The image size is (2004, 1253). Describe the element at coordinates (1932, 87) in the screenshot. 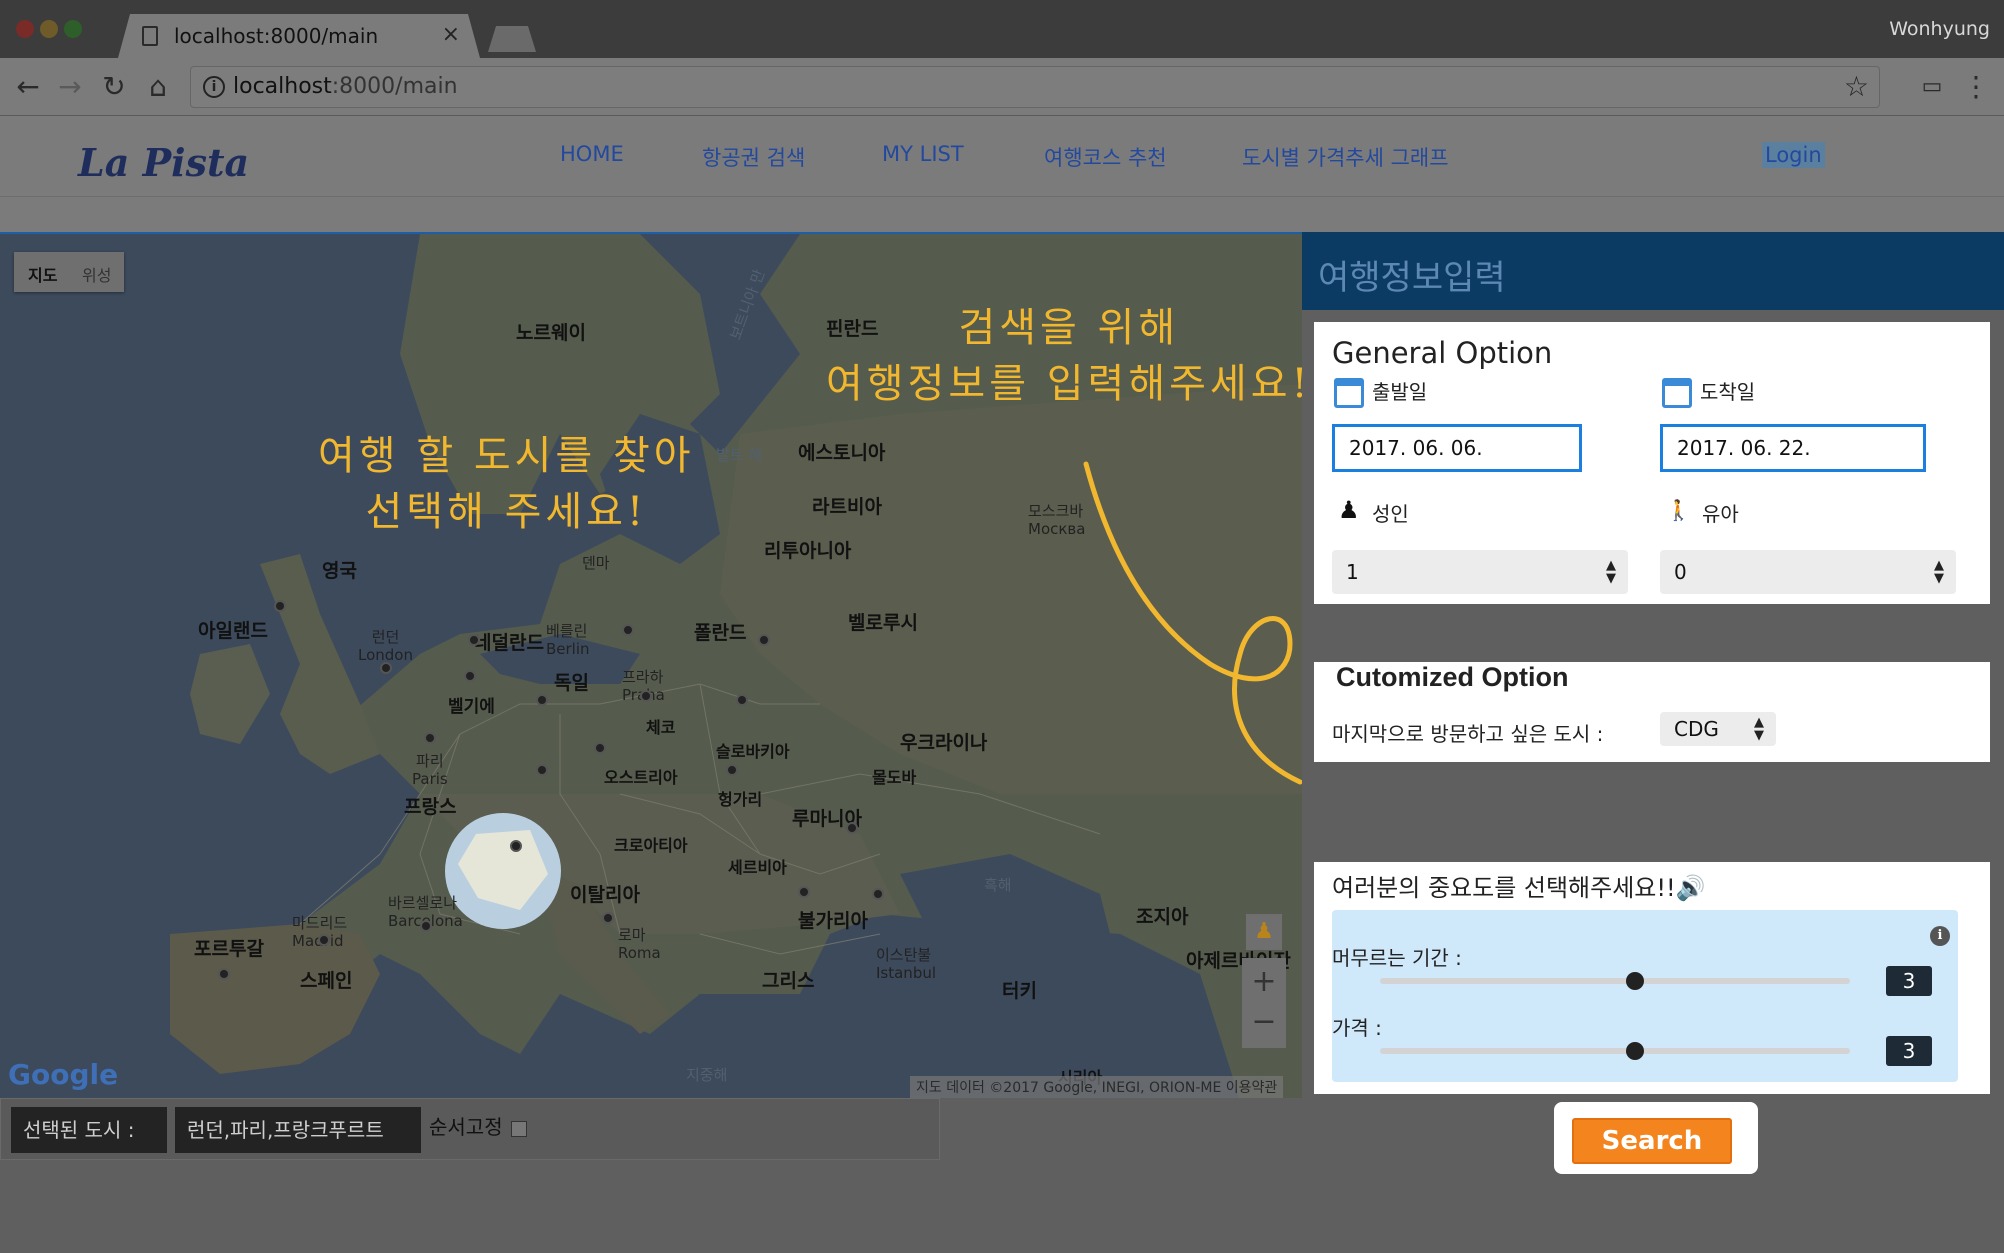

I see `cast-icon: ▭` at that location.